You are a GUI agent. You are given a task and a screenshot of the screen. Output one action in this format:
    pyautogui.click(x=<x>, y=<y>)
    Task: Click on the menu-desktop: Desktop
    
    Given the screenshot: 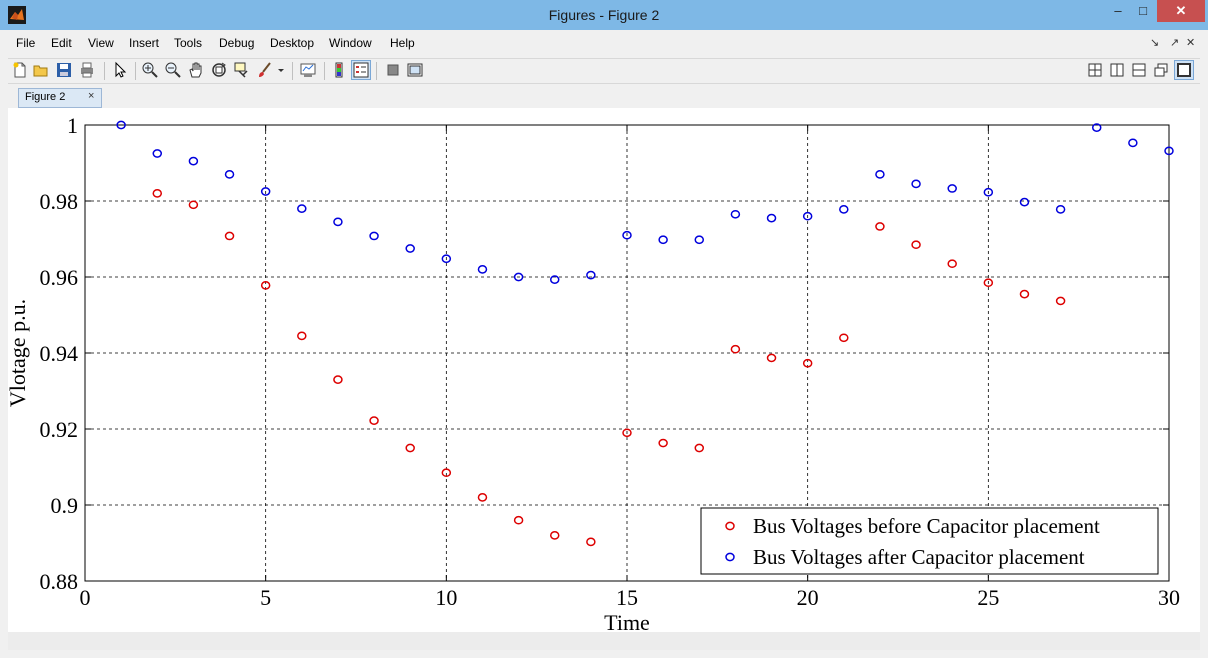 What is the action you would take?
    pyautogui.click(x=292, y=43)
    